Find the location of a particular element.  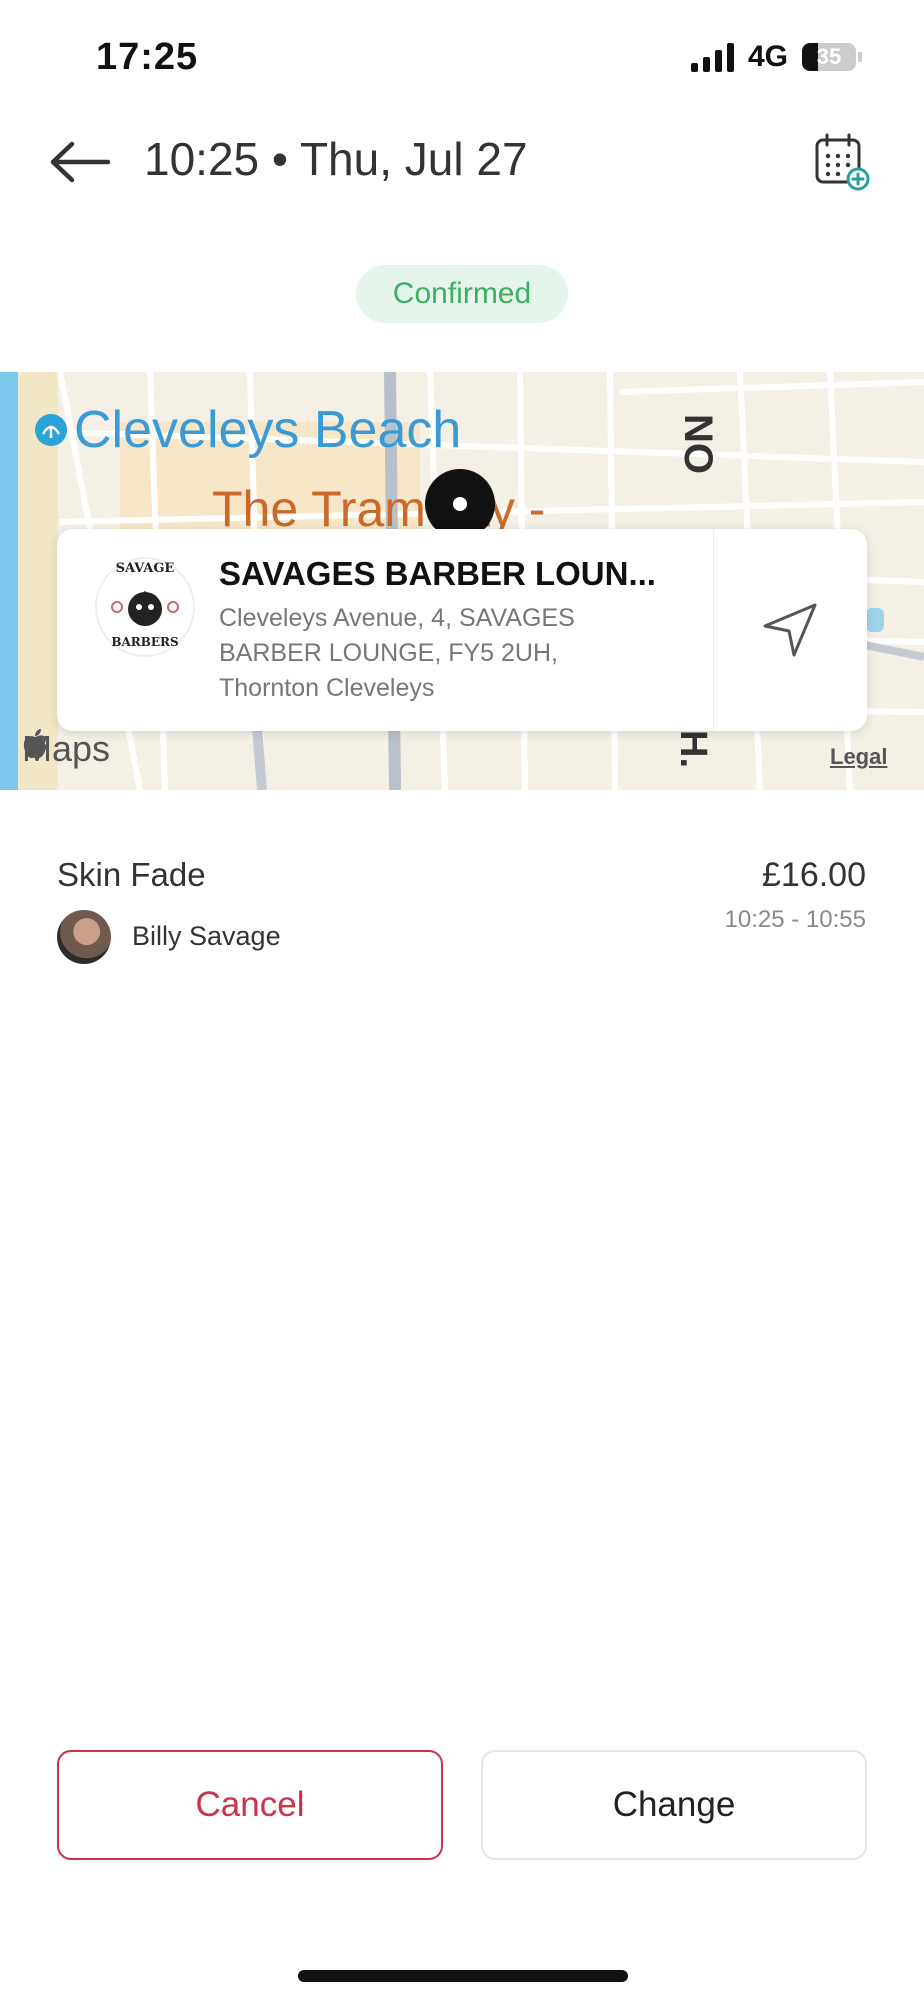

home-indicator is located at coordinates (463, 1976).